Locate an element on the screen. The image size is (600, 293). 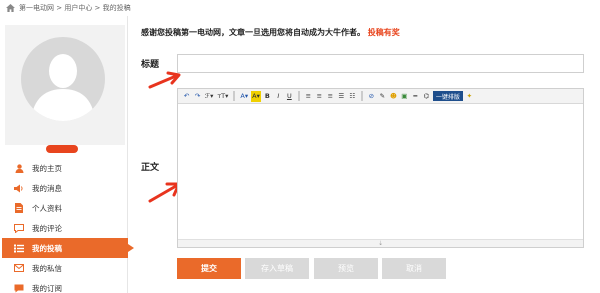
avatar-placeholder-icon is located at coordinates (63, 79).